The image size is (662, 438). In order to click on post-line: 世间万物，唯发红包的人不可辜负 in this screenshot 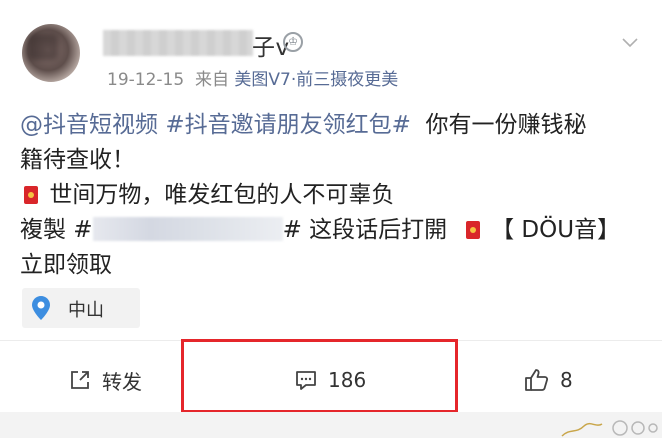, I will do `click(335, 195)`.